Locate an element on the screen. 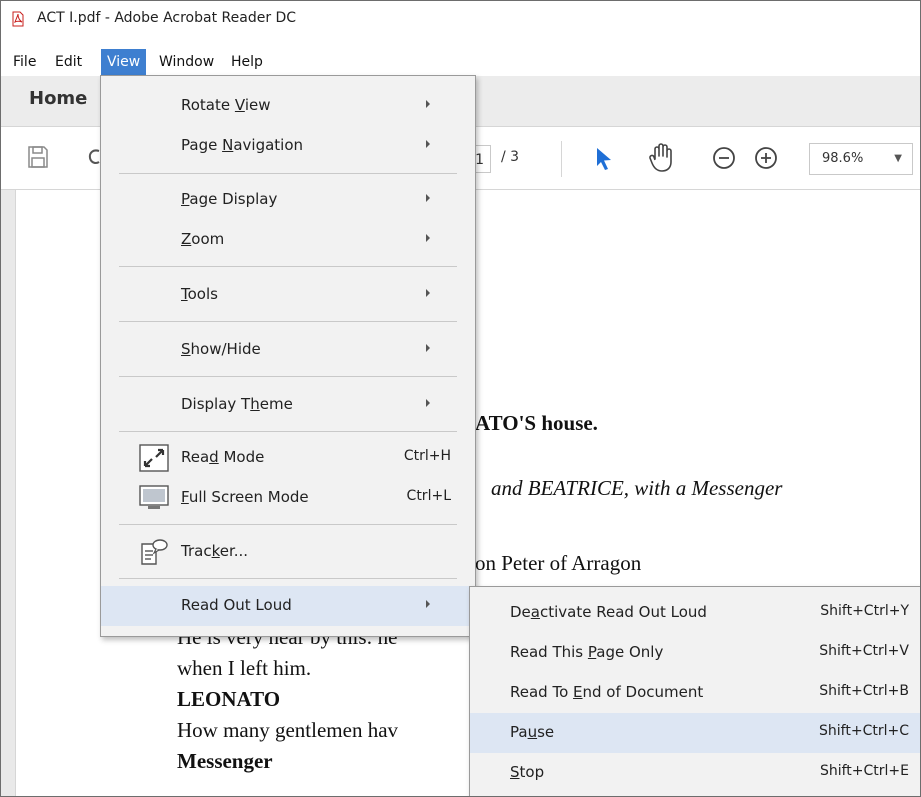 Image resolution: width=921 pixels, height=797 pixels. doc-line-1: ATO'S house. is located at coordinates (536, 423).